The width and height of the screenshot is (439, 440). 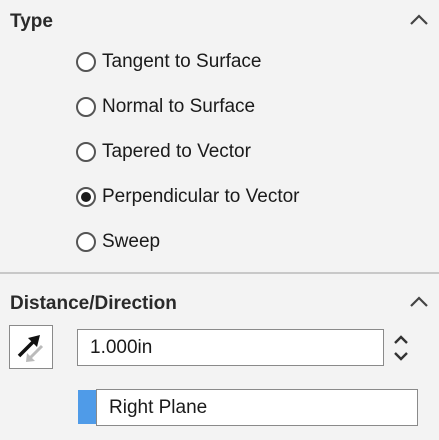 I want to click on direction-reference-value: Right Plane, so click(x=158, y=407).